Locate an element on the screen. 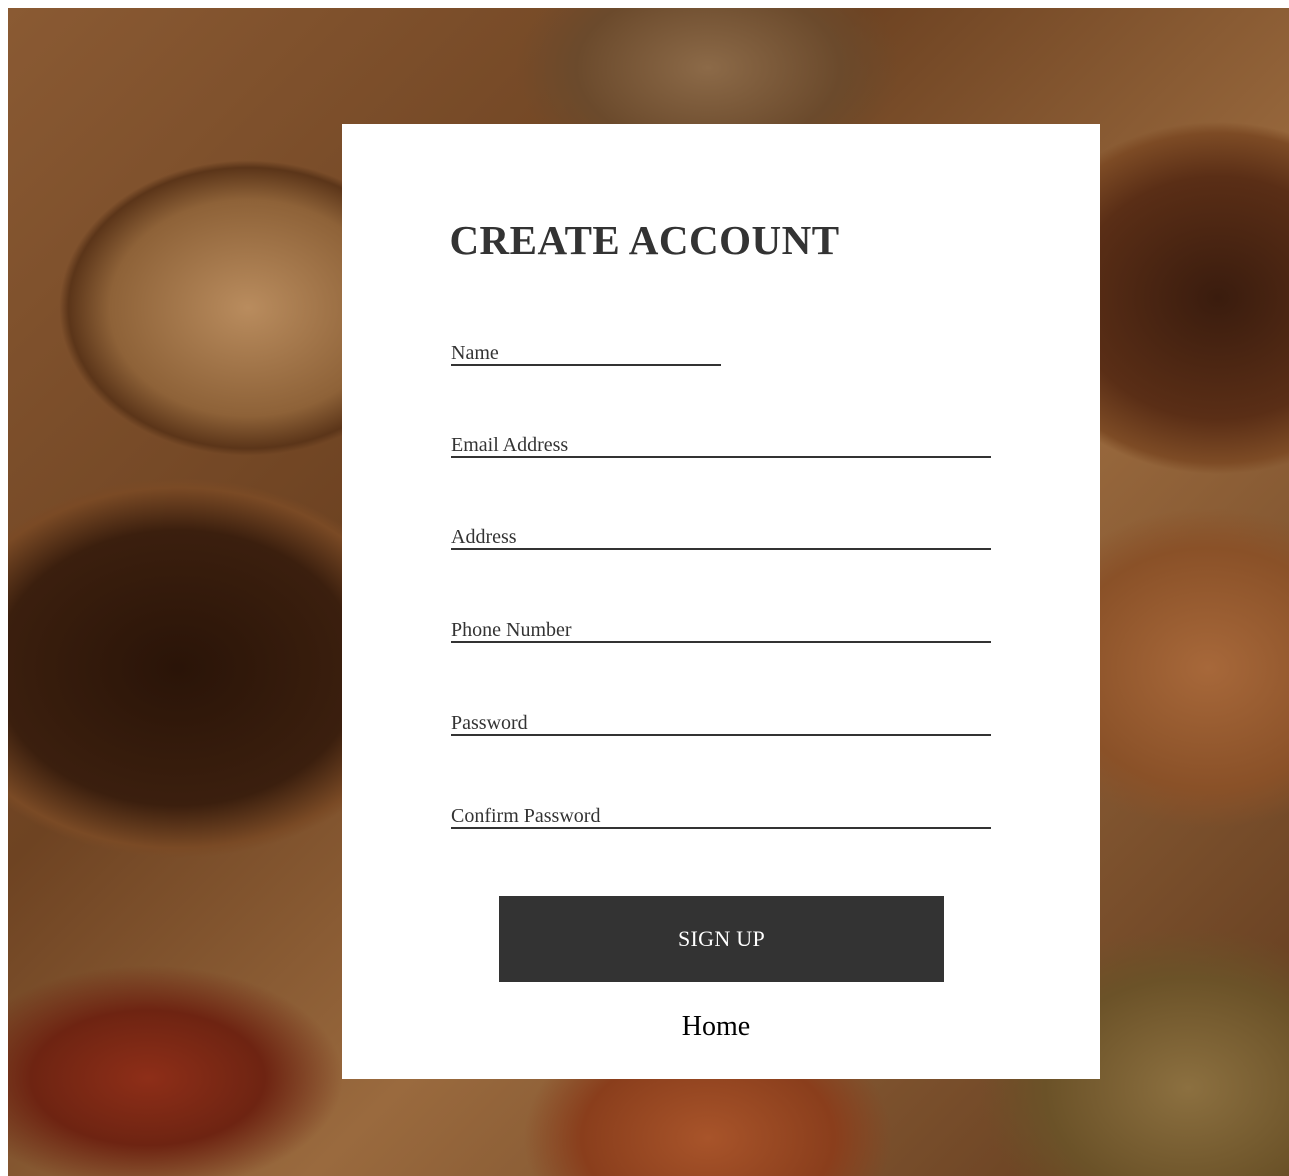 This screenshot has width=1289, height=1176. confirm-password-field is located at coordinates (721, 817).